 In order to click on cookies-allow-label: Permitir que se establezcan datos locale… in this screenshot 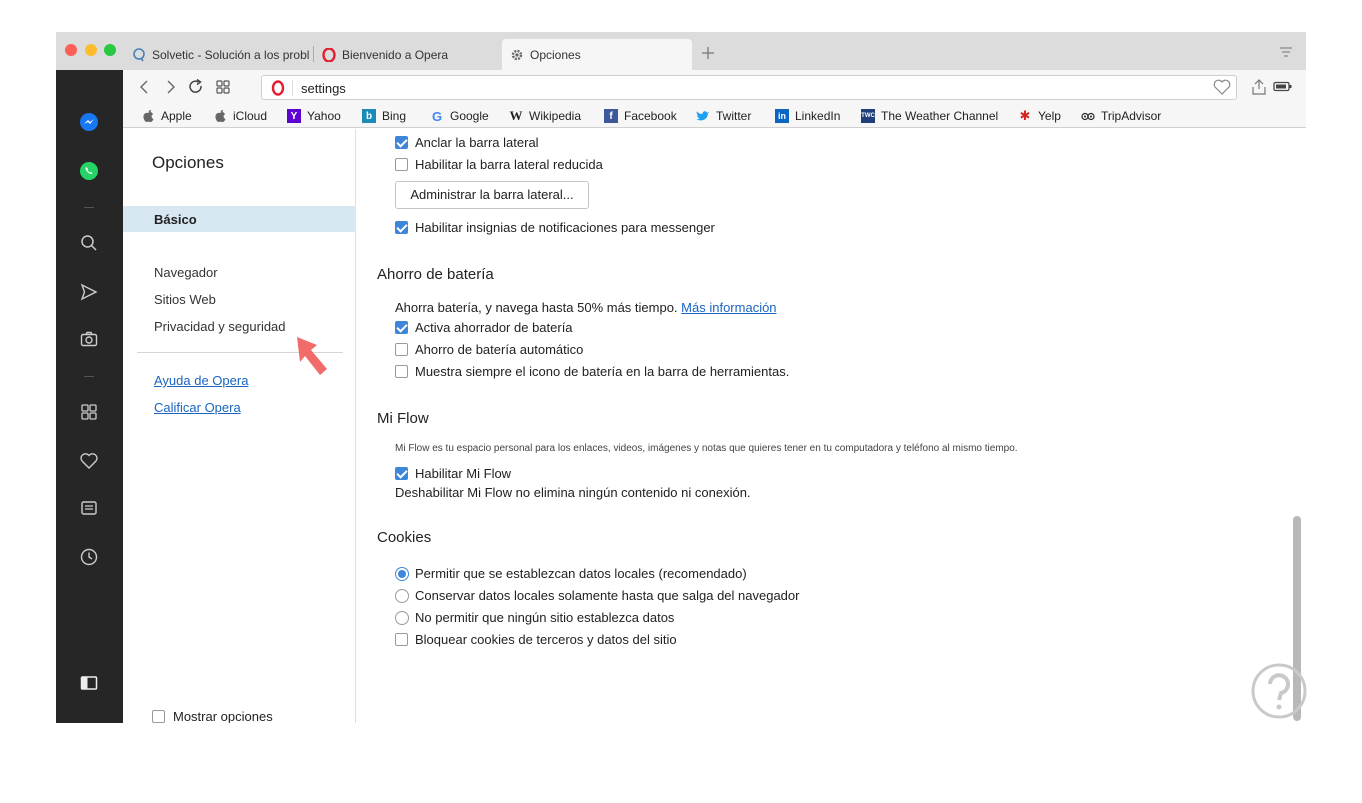, I will do `click(581, 573)`.